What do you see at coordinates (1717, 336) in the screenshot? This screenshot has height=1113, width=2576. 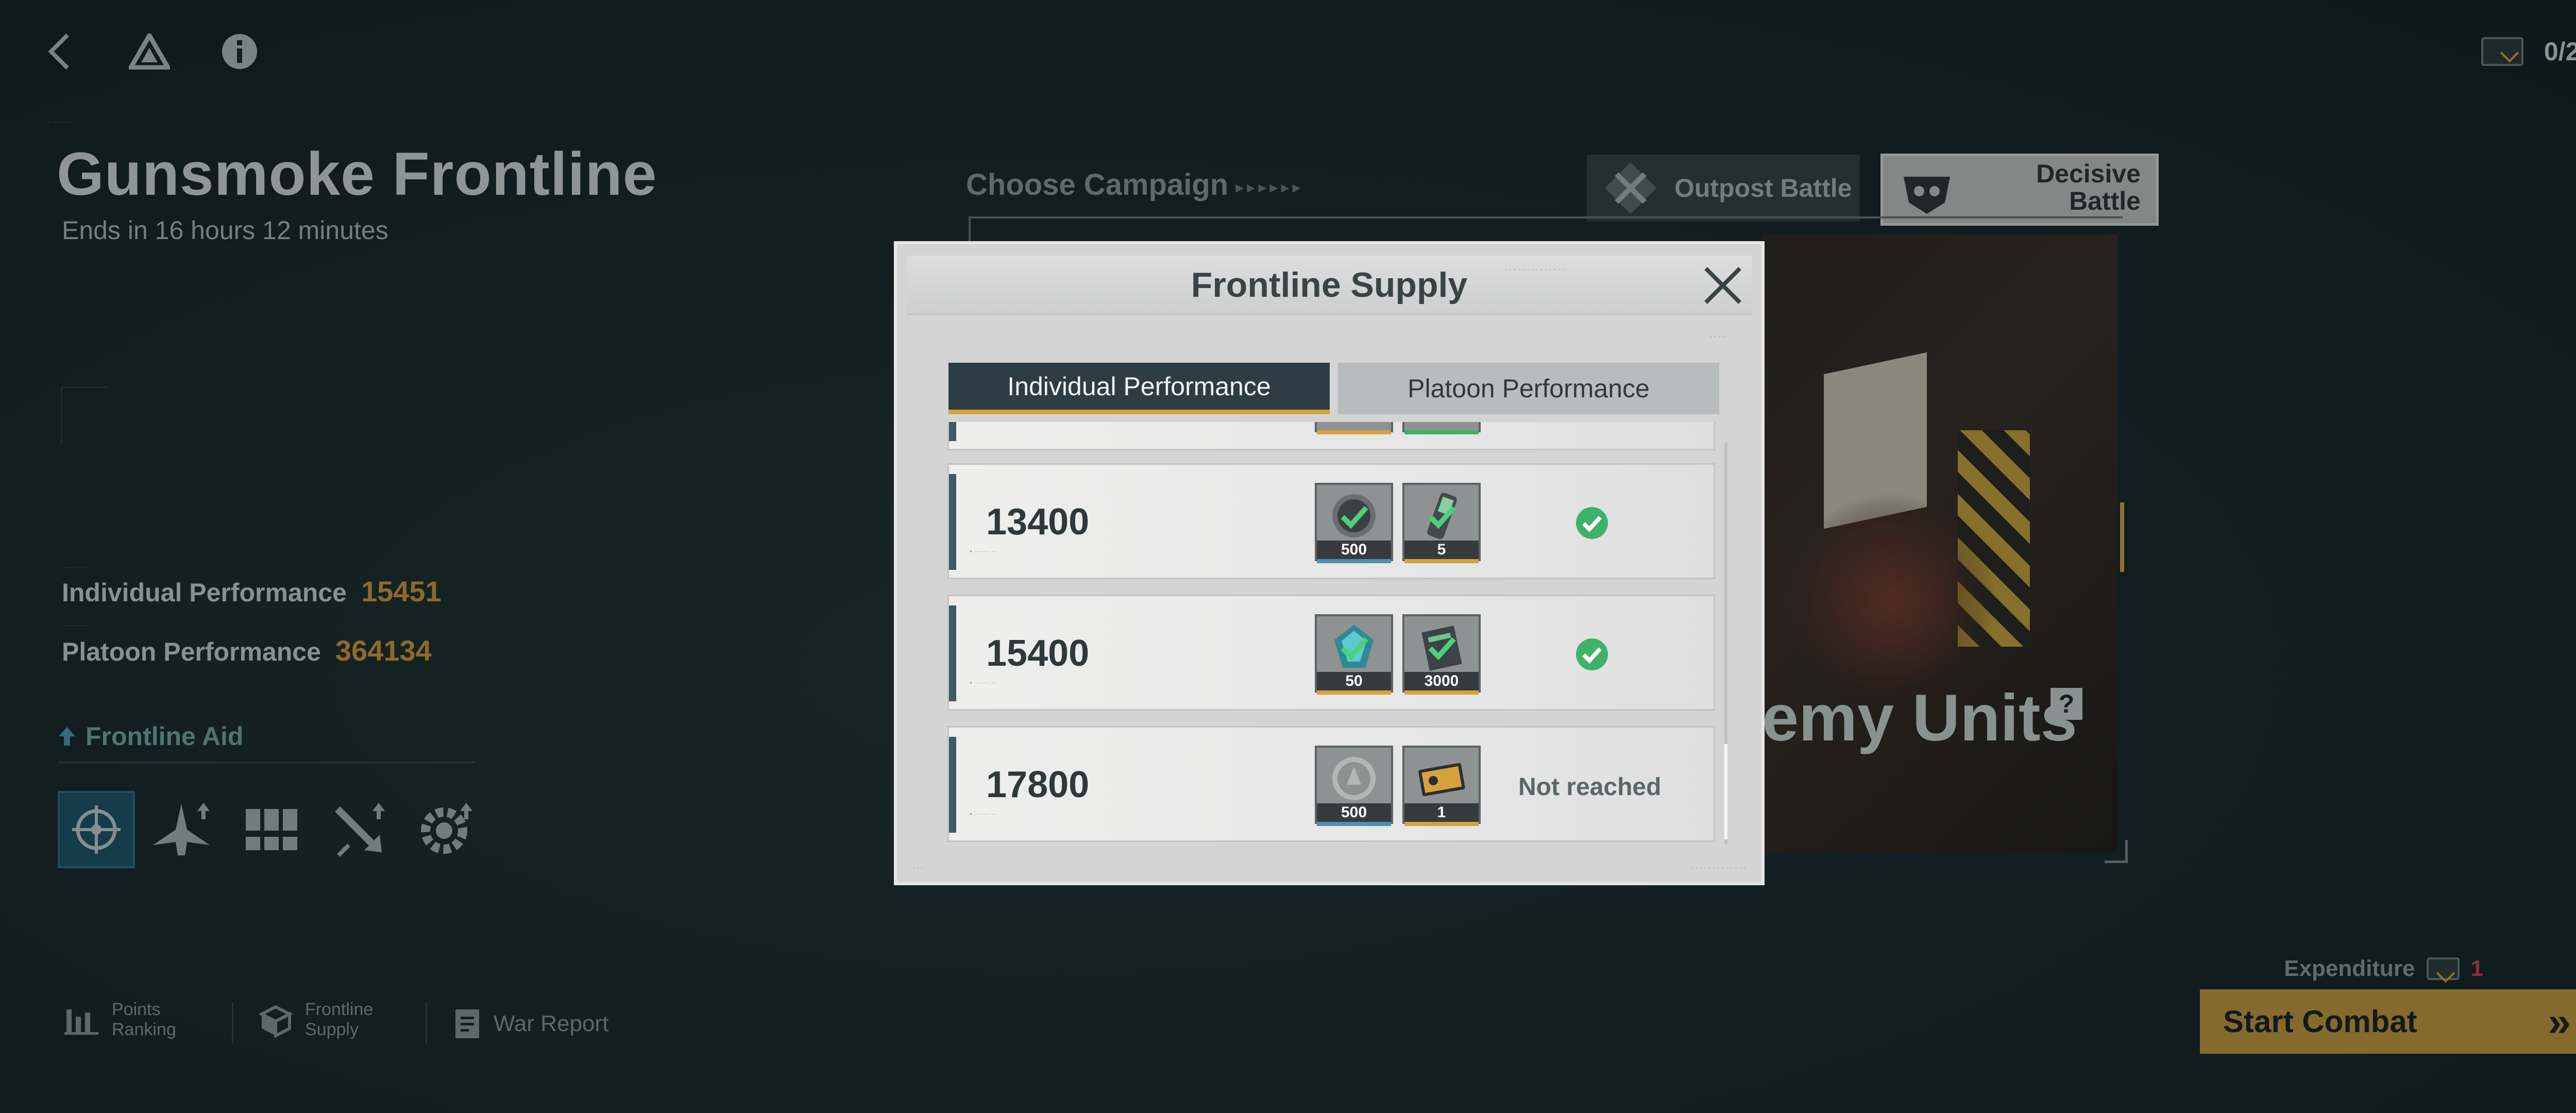 I see `fine-print: · · · ·` at bounding box center [1717, 336].